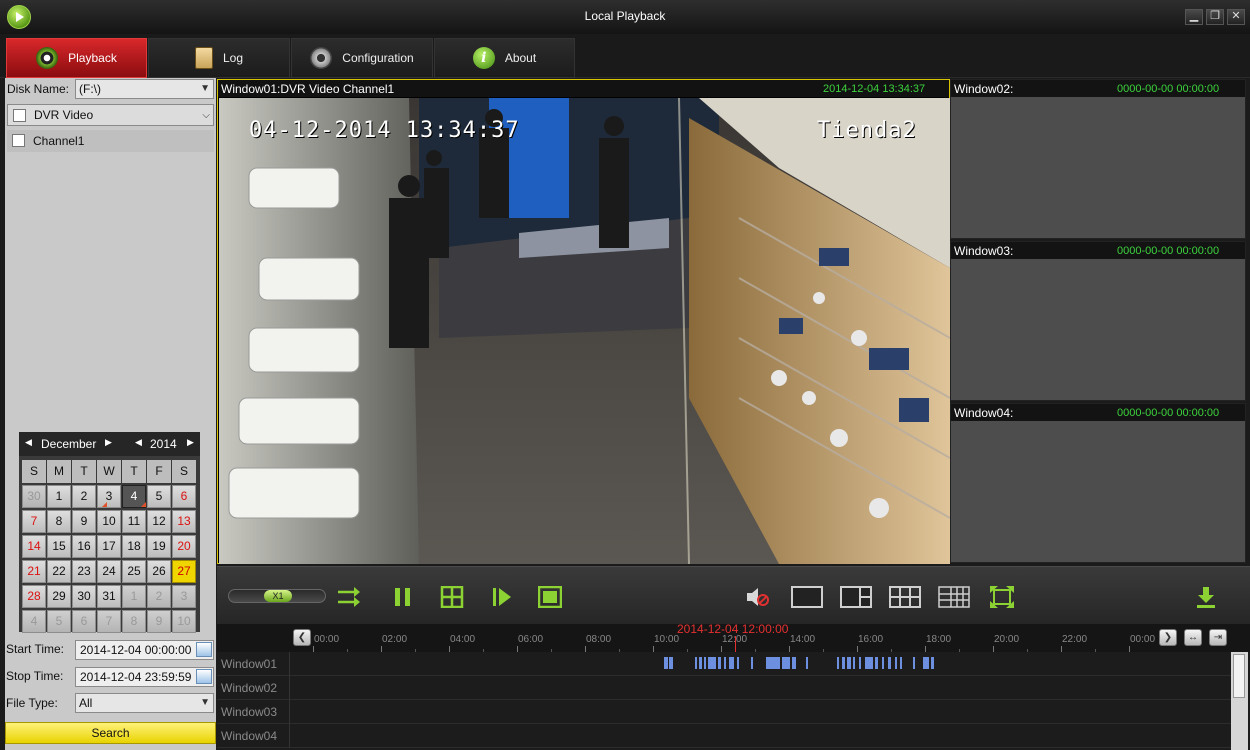 This screenshot has height=750, width=1250. I want to click on channel-checkbox, so click(18, 140).